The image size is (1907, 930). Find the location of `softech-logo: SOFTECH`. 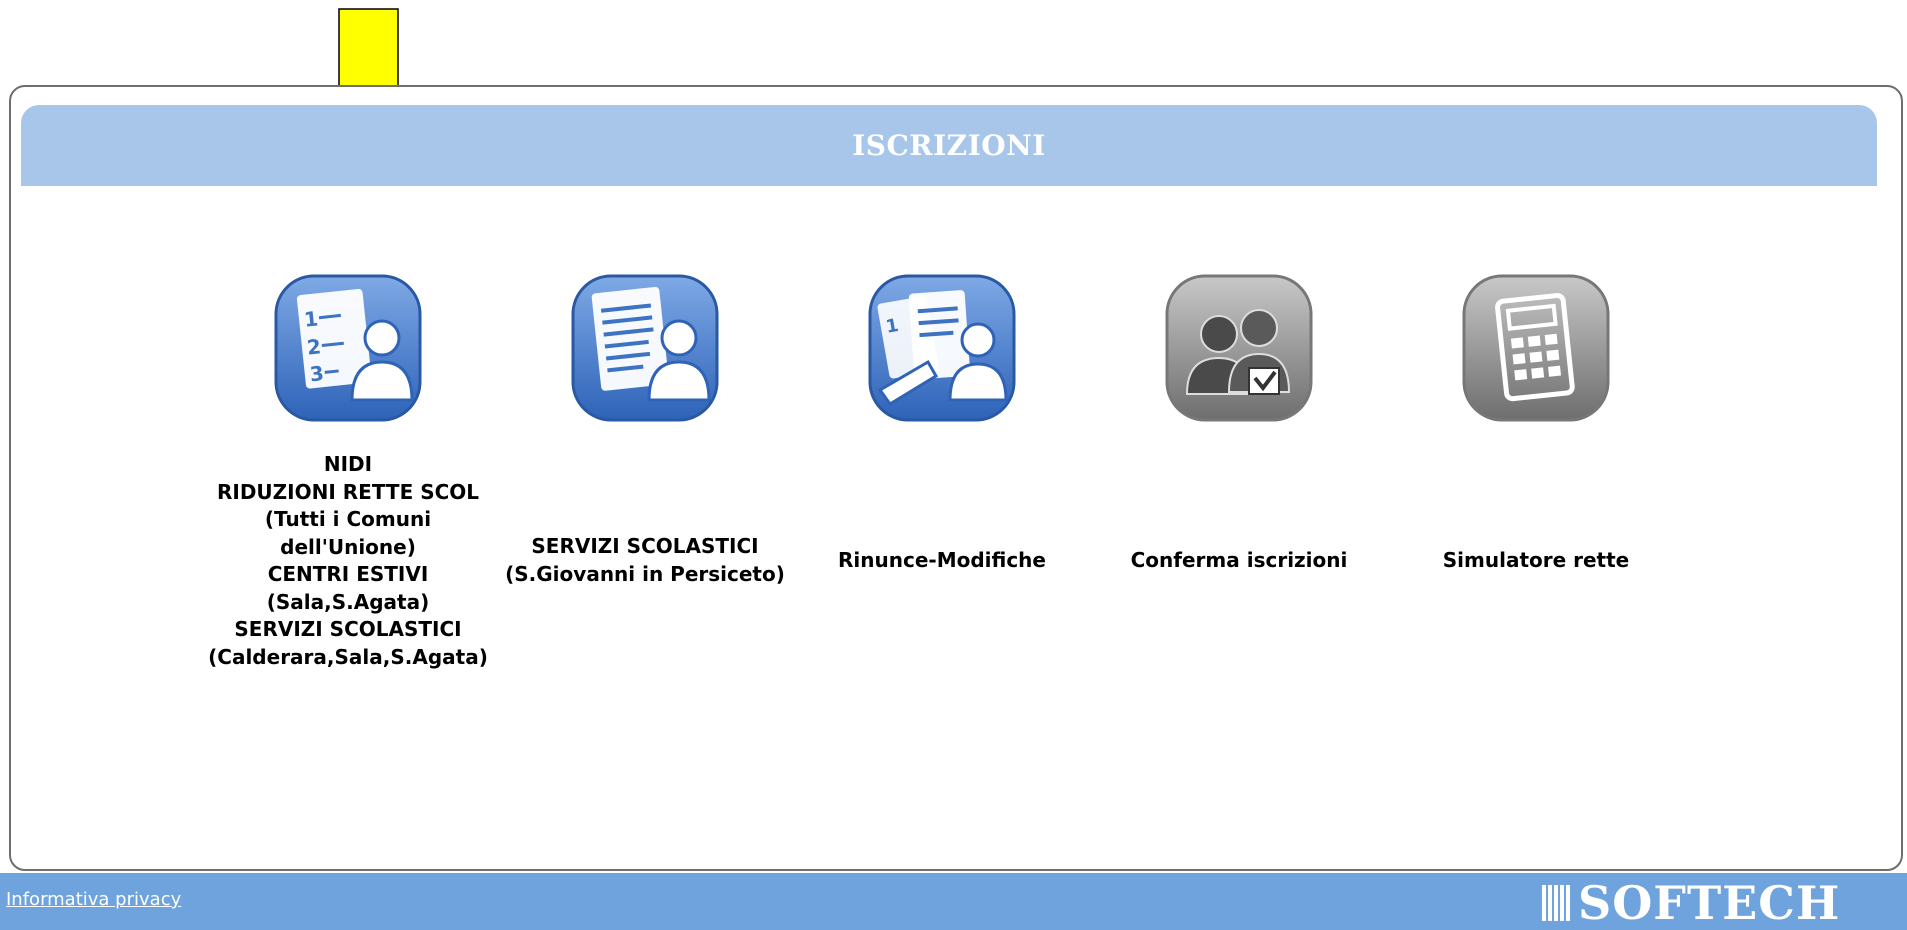

softech-logo: SOFTECH is located at coordinates (1691, 903).